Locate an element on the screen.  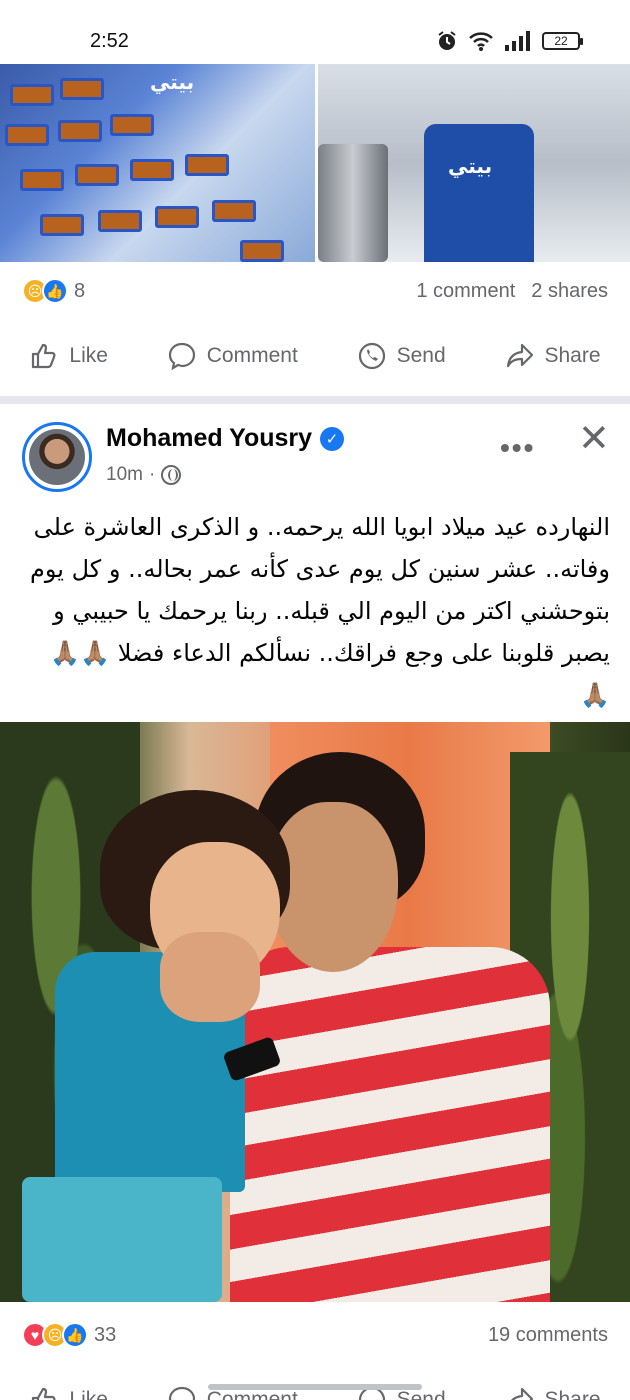
send-button: Send is located at coordinates (401, 356).